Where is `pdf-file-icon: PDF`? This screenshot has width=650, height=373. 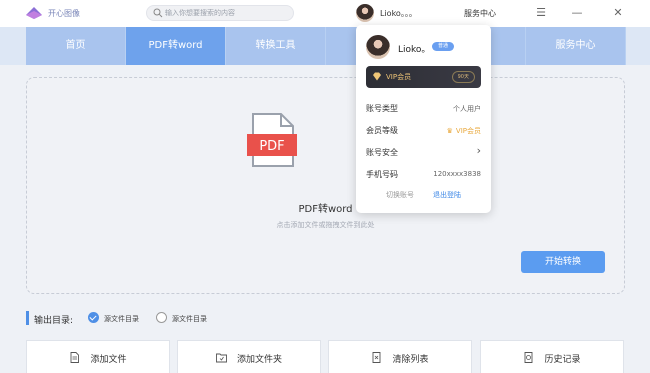 pdf-file-icon: PDF is located at coordinates (272, 140).